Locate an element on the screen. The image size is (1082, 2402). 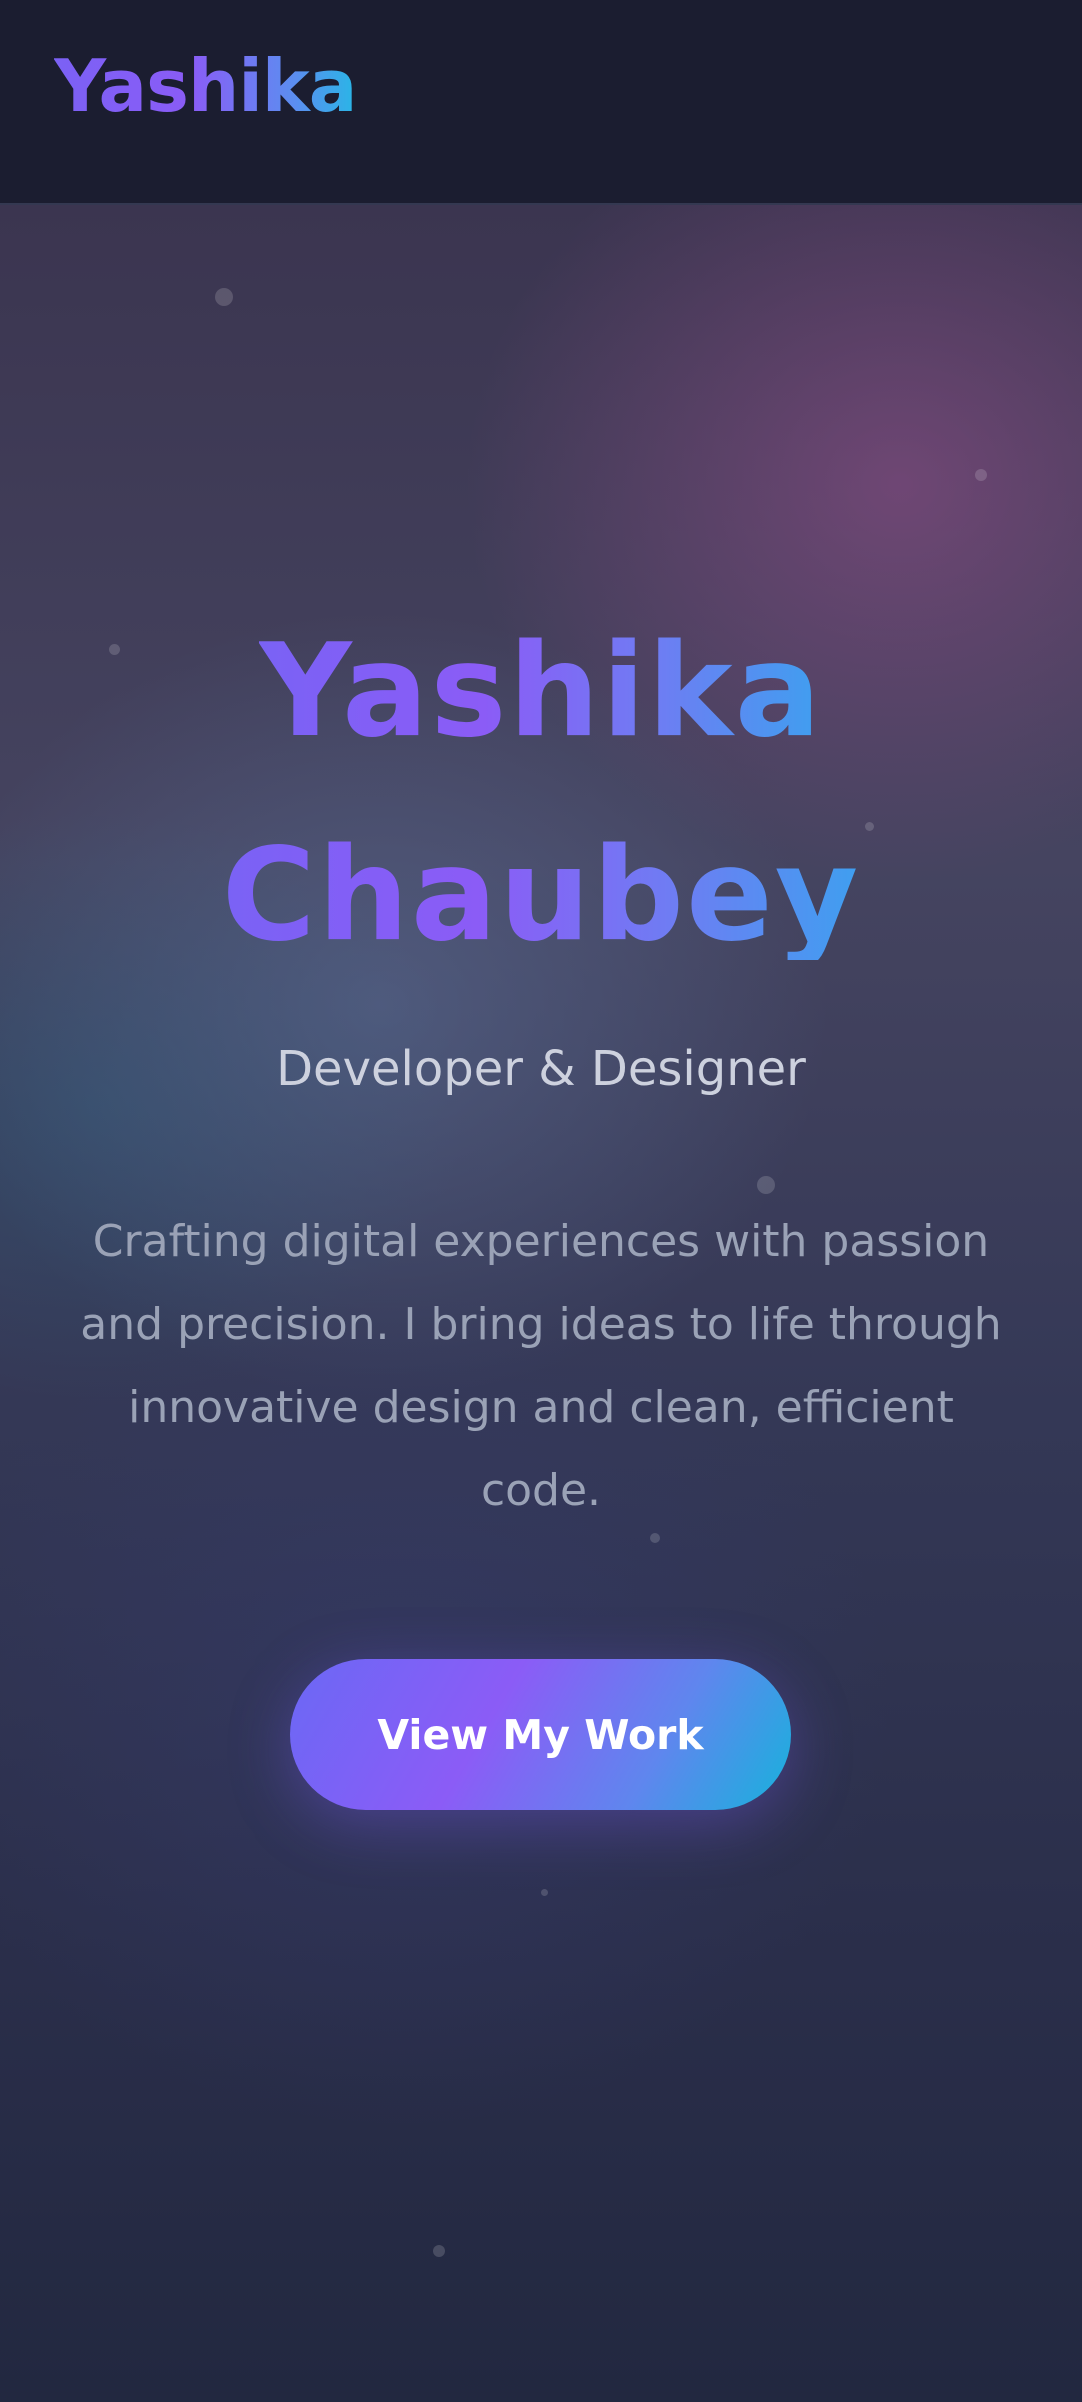
view-my-work-button: View My Work is located at coordinates (540, 1734).